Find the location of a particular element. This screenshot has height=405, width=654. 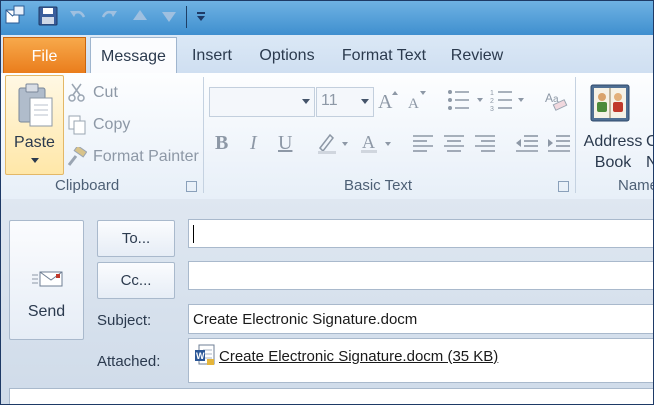

qat-divider is located at coordinates (186, 17).